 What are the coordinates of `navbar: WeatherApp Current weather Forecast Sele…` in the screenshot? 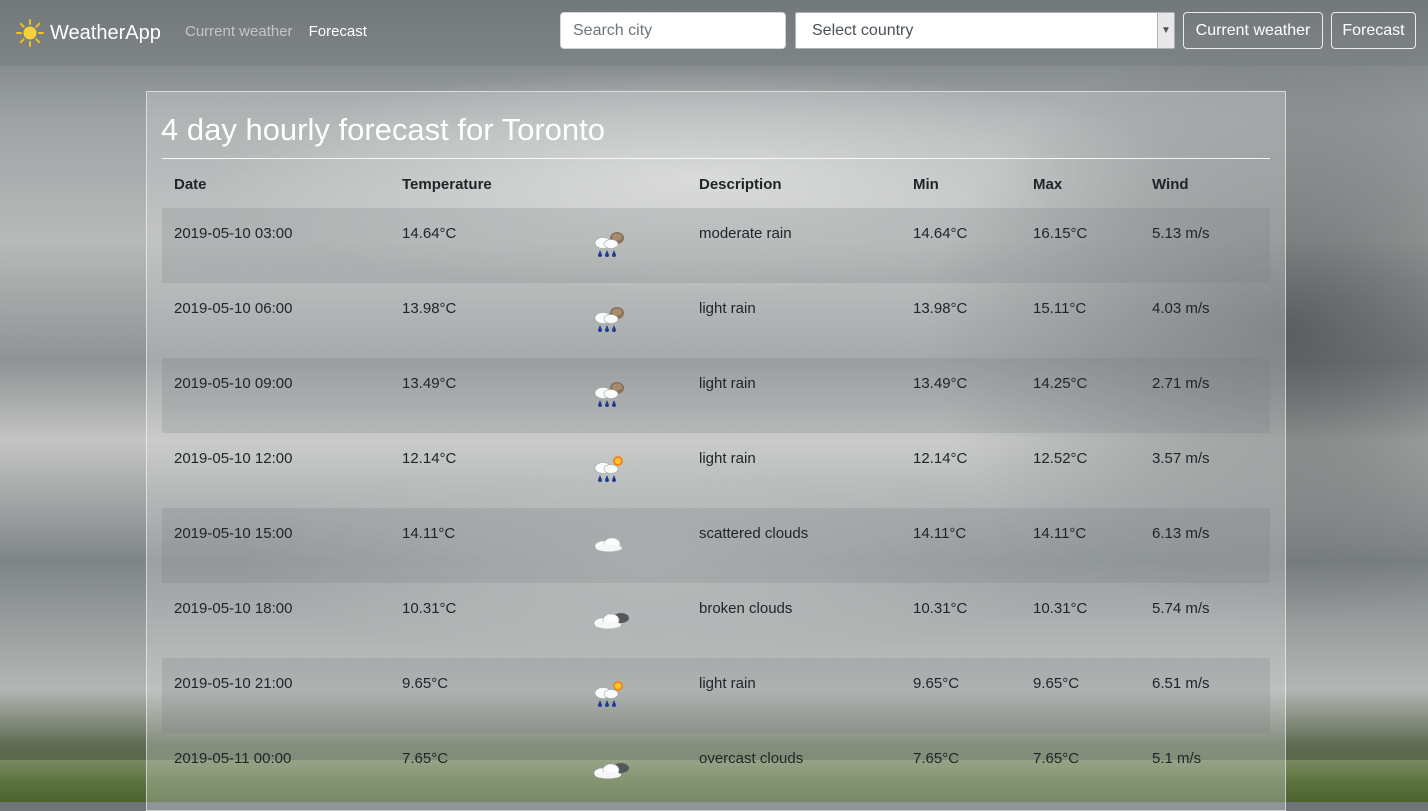 It's located at (714, 33).